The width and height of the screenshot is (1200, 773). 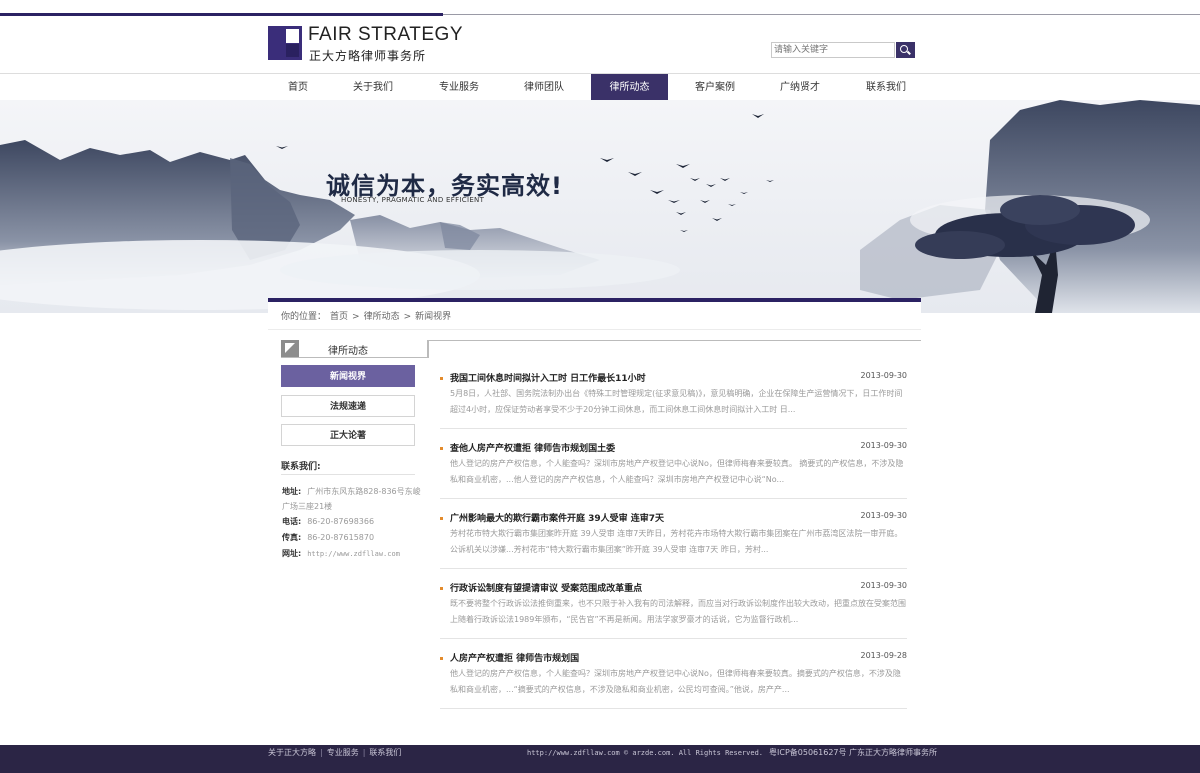 What do you see at coordinates (905, 50) in the screenshot?
I see `search-button` at bounding box center [905, 50].